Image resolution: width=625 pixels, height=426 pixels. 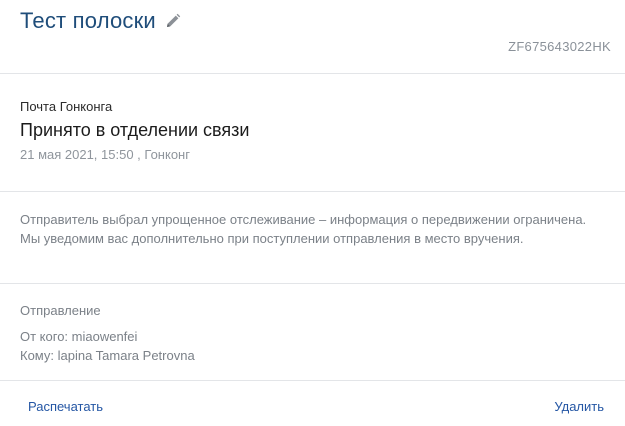 What do you see at coordinates (107, 355) in the screenshot?
I see `shipment-to: Кому: lapina Tamara Petrovna` at bounding box center [107, 355].